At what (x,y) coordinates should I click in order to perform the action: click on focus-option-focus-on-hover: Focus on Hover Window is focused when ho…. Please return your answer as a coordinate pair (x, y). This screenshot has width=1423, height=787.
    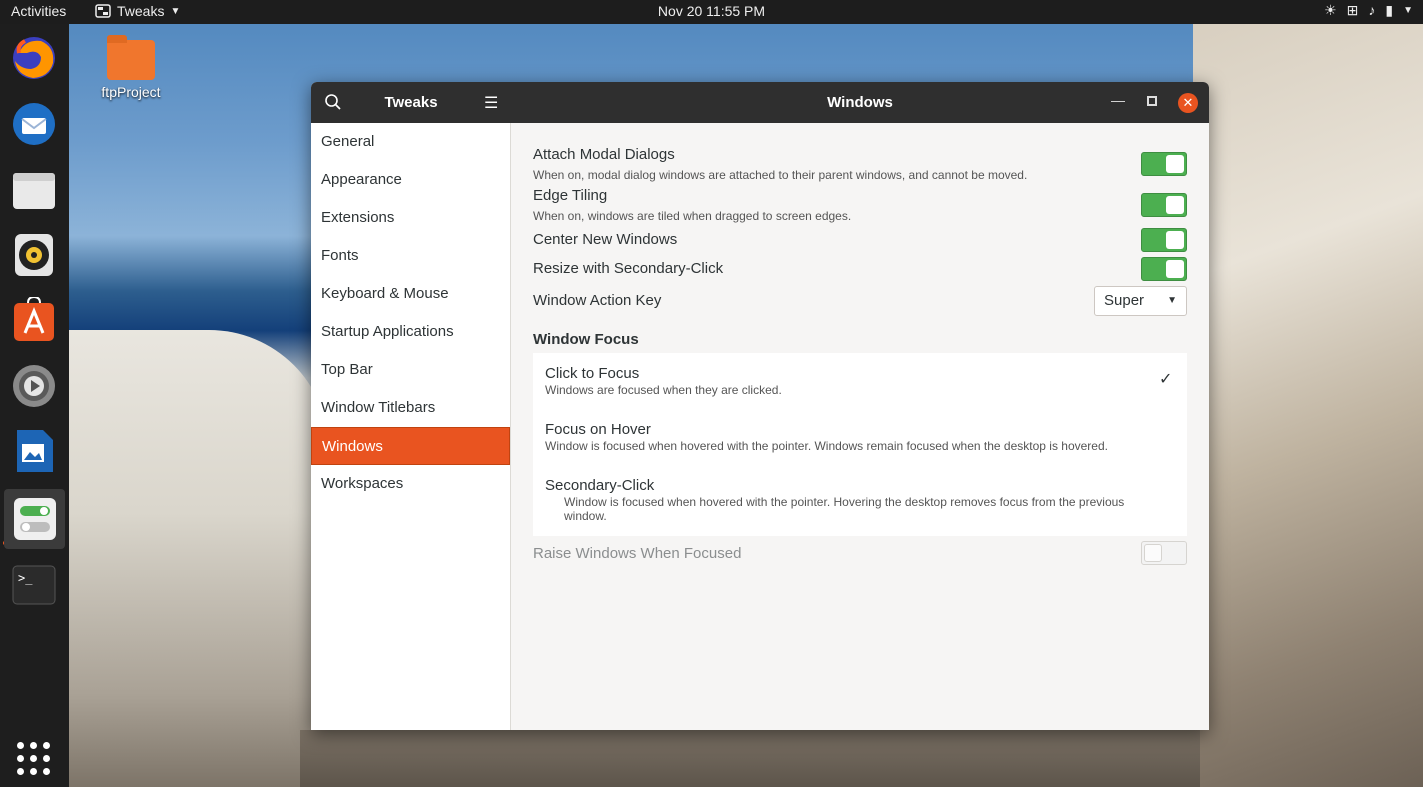
    Looking at the image, I should click on (826, 437).